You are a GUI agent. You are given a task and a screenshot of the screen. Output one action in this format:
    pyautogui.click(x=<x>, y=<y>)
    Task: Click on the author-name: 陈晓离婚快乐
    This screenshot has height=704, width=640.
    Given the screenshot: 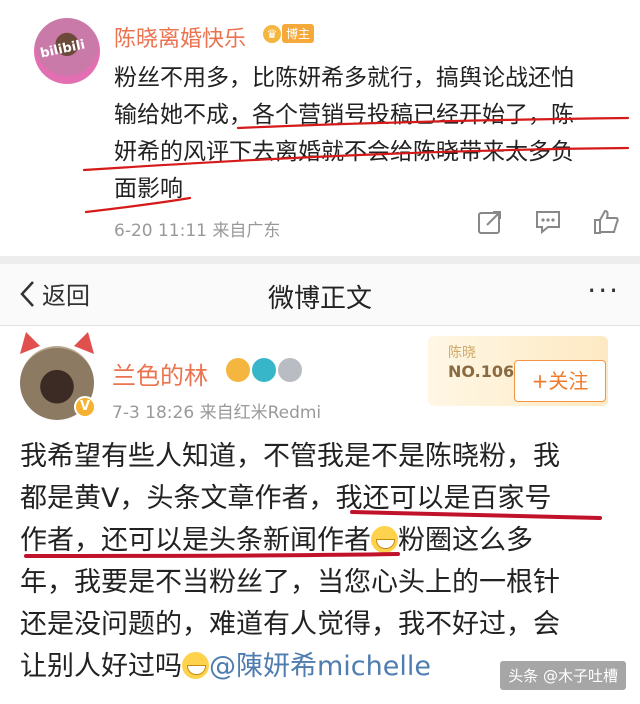 What is the action you would take?
    pyautogui.click(x=180, y=37)
    